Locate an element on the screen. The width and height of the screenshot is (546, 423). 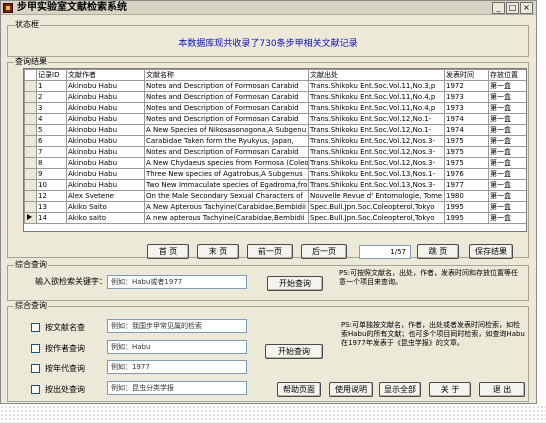
column-header: 文献名称 is located at coordinates (226, 75).